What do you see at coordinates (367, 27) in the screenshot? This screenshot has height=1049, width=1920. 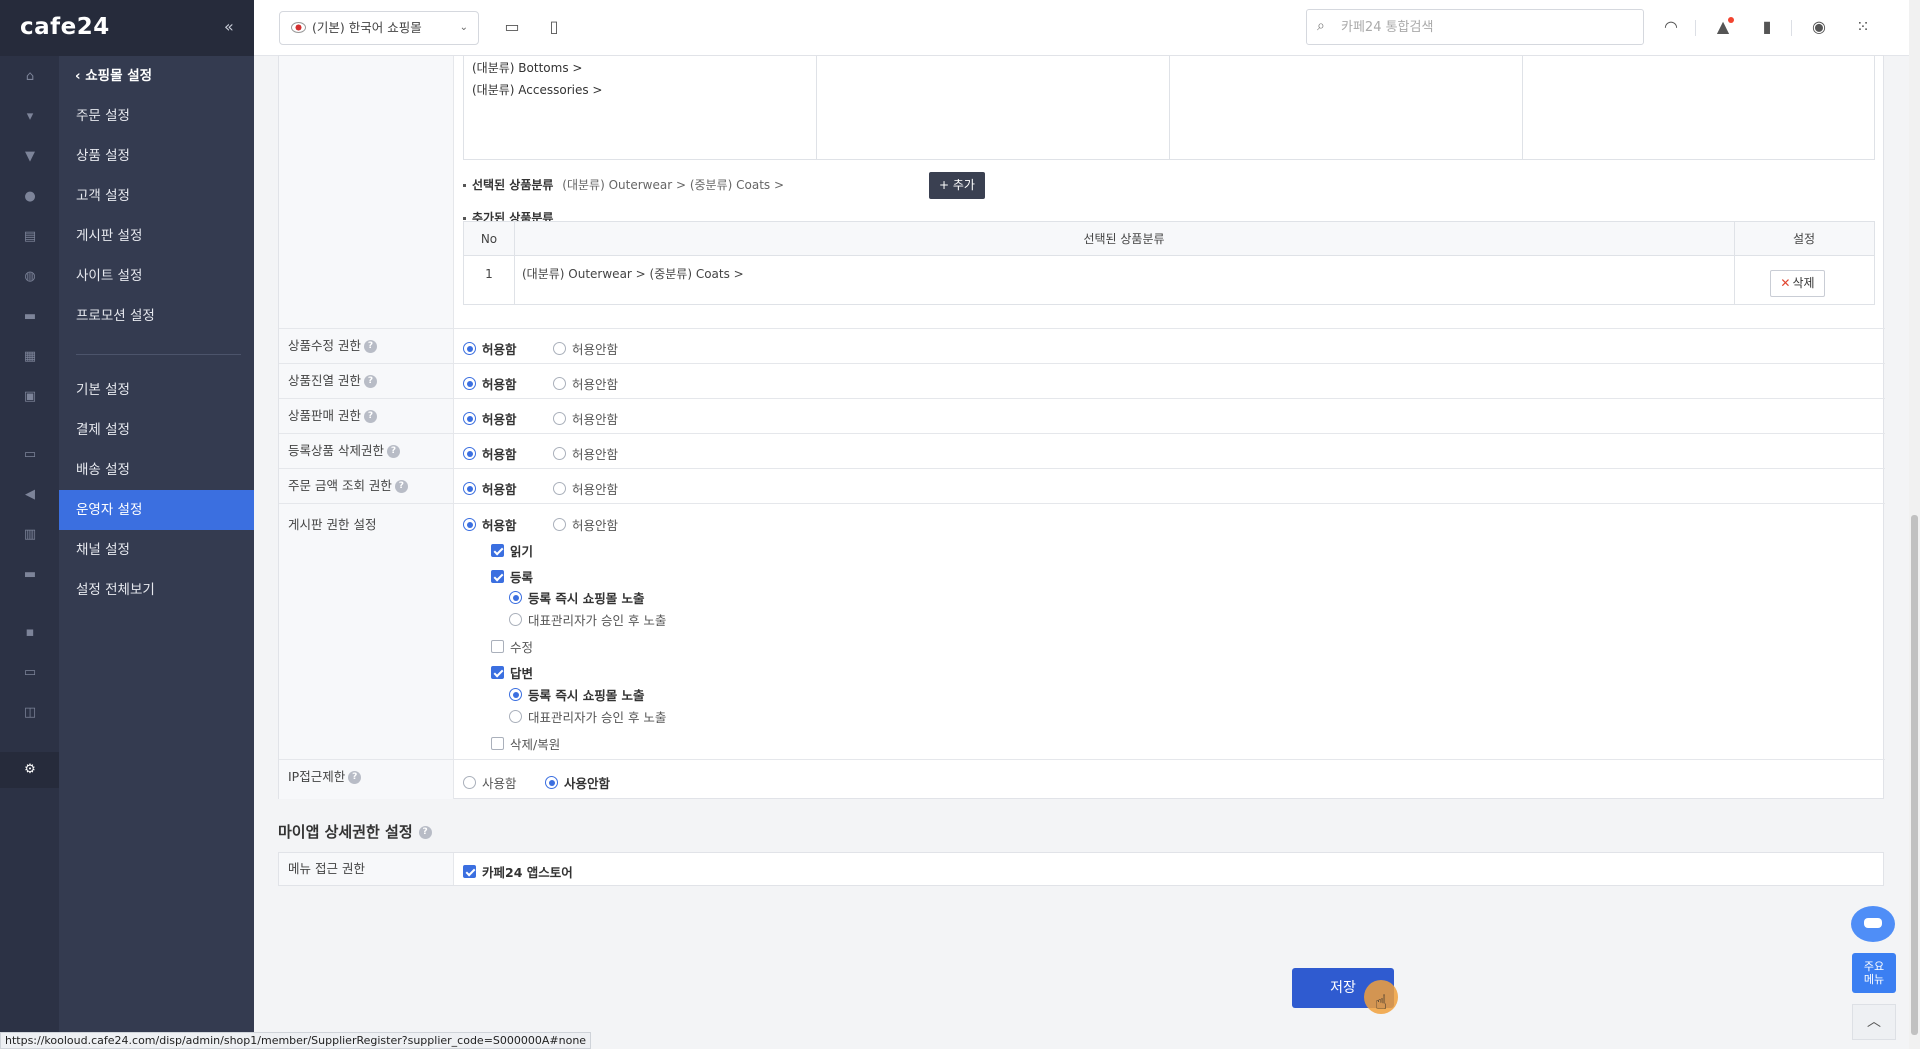 I see `mall-select-value: (기본) 한국어 쇼핑몰` at bounding box center [367, 27].